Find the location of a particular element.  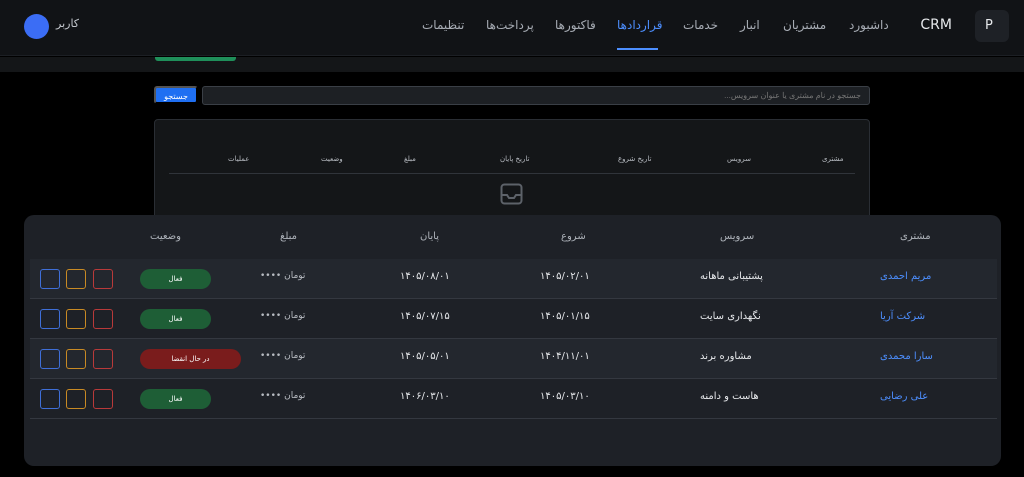

bg-header-customer: مشتری is located at coordinates (833, 159).